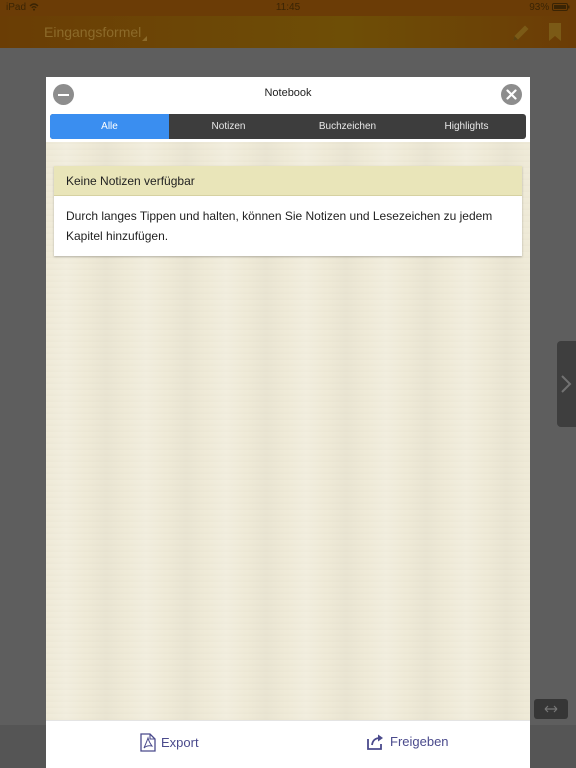 The width and height of the screenshot is (576, 768). Describe the element at coordinates (561, 7) in the screenshot. I see `battery-icon` at that location.